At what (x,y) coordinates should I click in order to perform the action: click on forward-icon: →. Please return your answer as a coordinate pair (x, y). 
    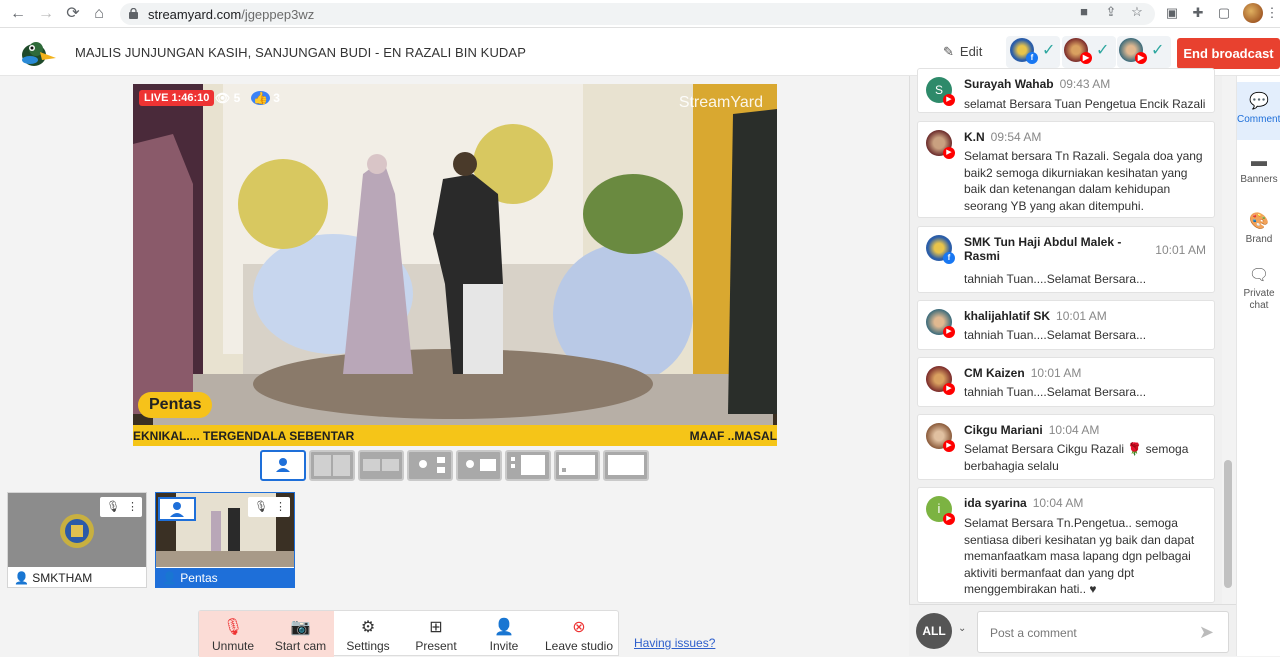
    Looking at the image, I should click on (46, 14).